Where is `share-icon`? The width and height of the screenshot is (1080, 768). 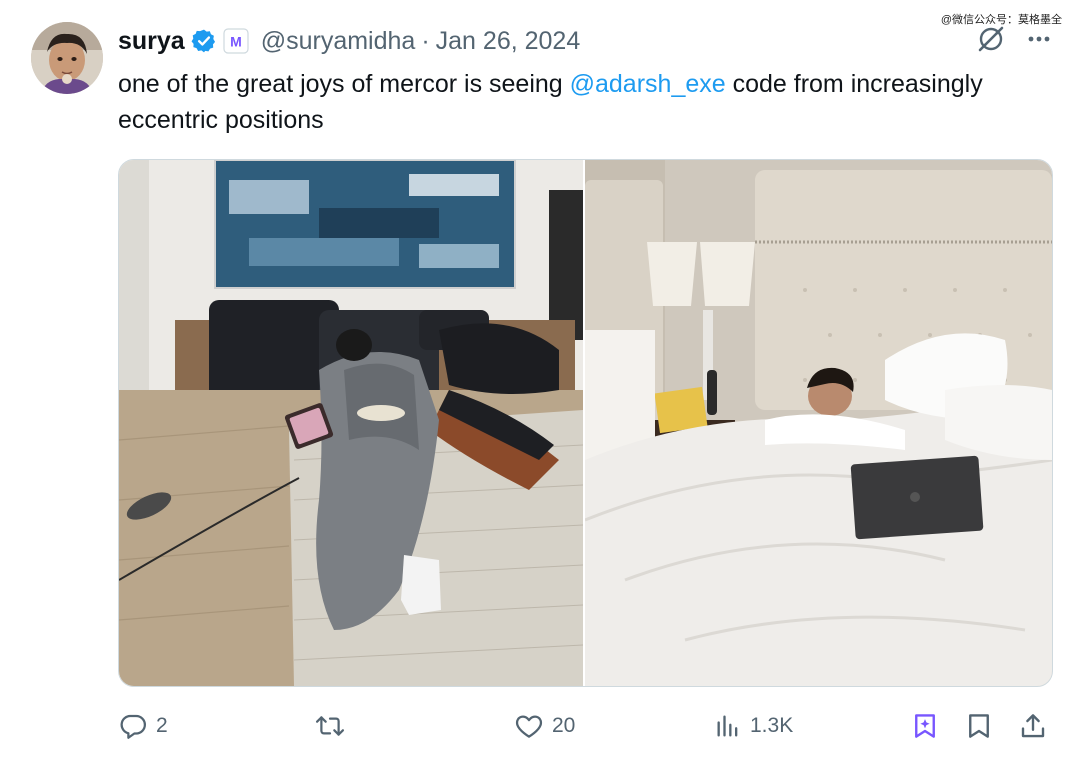
share-icon is located at coordinates (1033, 726).